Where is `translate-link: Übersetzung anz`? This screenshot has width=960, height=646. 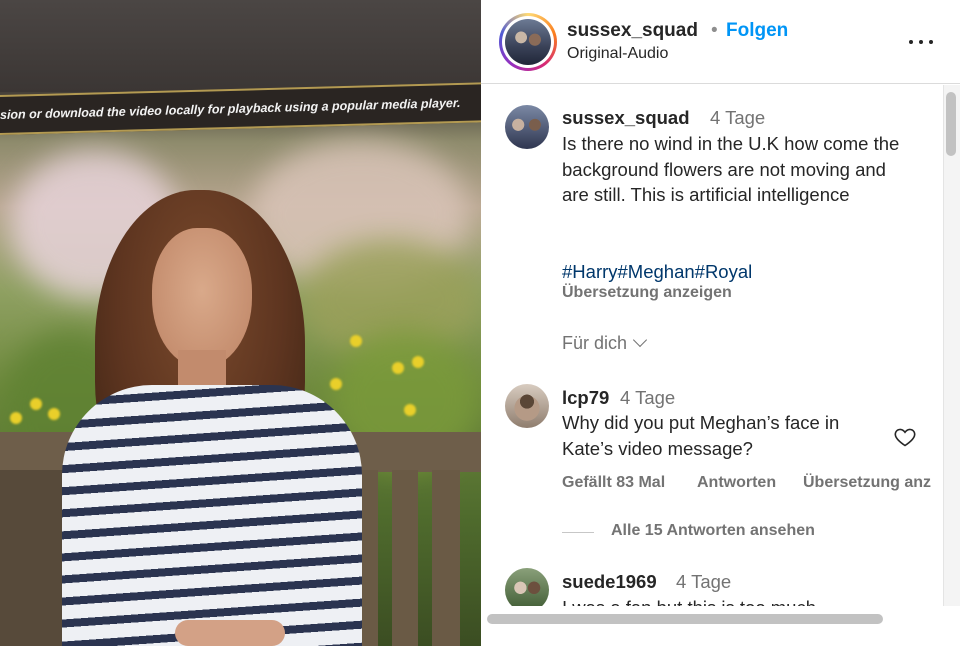 translate-link: Übersetzung anz is located at coordinates (867, 483).